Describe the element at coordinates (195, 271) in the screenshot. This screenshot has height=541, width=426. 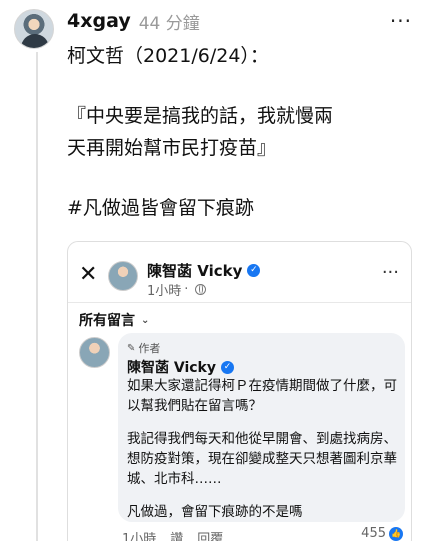
I see `page-name-text: 陳智菡 Vicky` at that location.